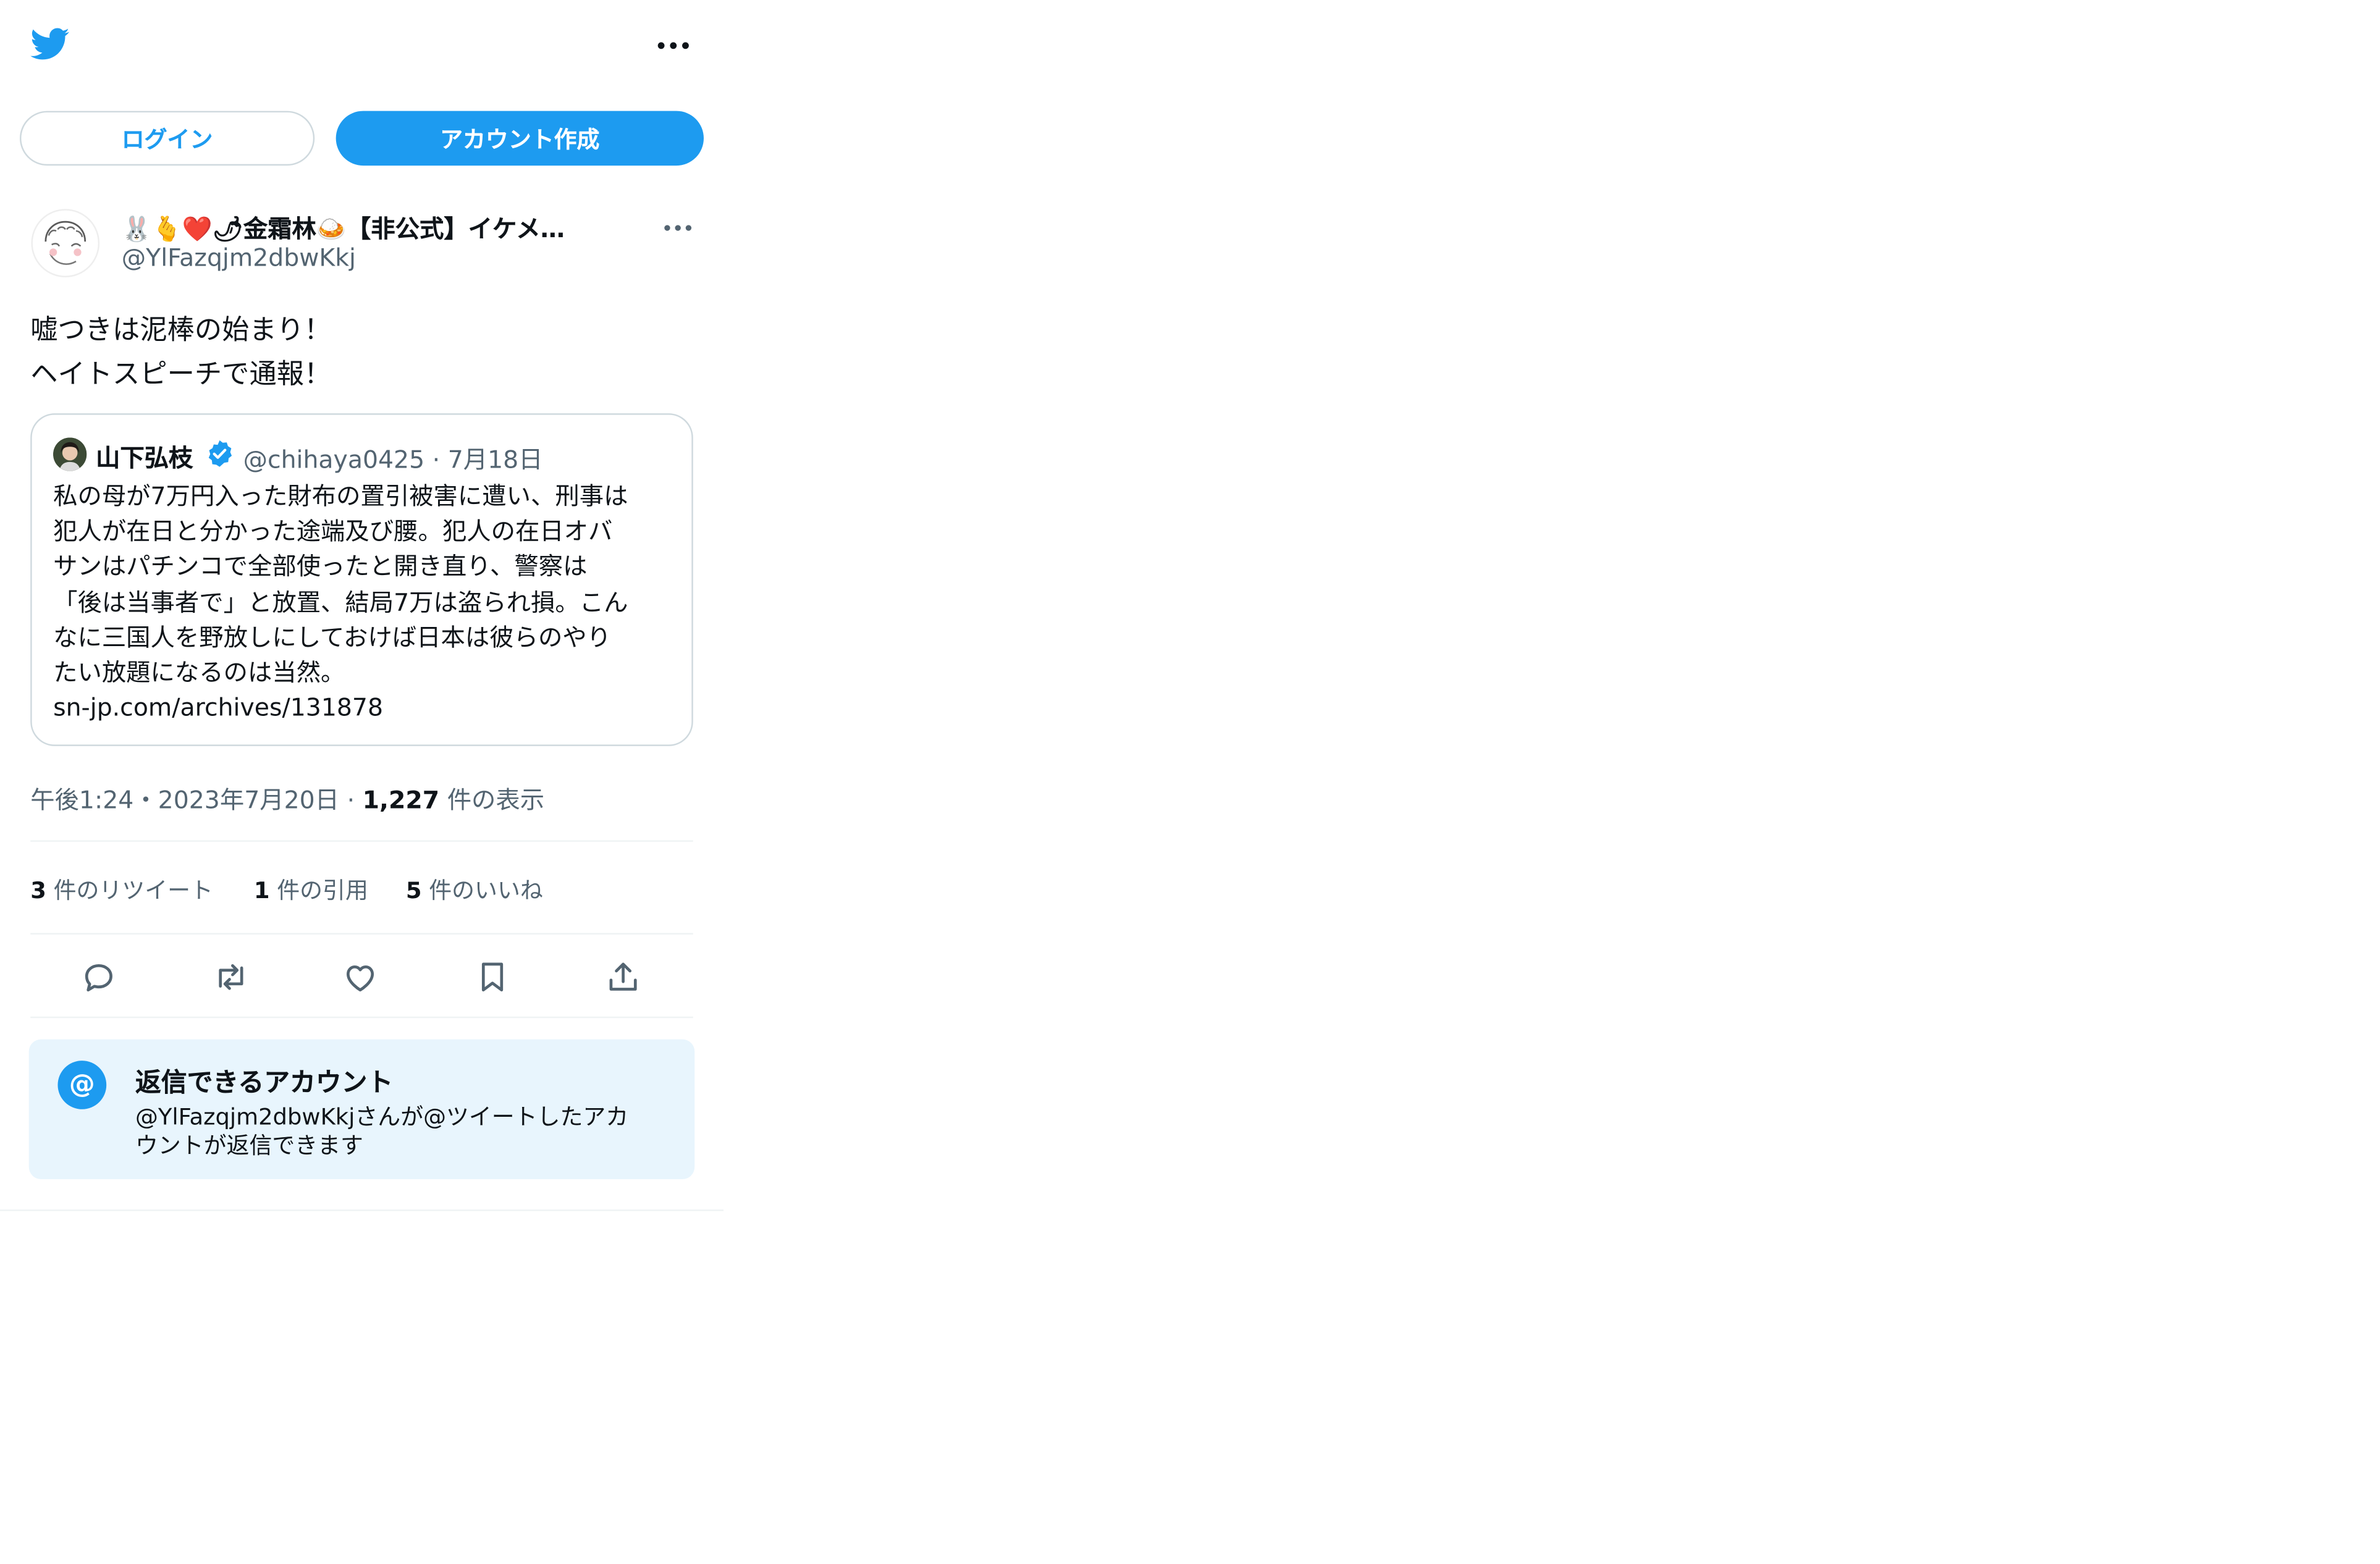  I want to click on quote-date: 7月18日, so click(496, 459).